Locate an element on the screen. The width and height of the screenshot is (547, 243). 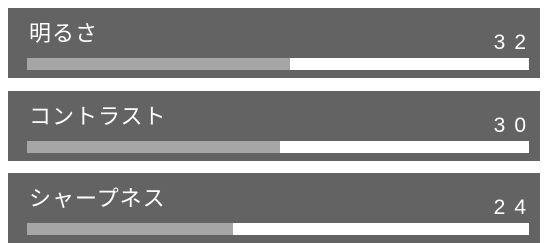
contrast-slider-fill is located at coordinates (153, 147).